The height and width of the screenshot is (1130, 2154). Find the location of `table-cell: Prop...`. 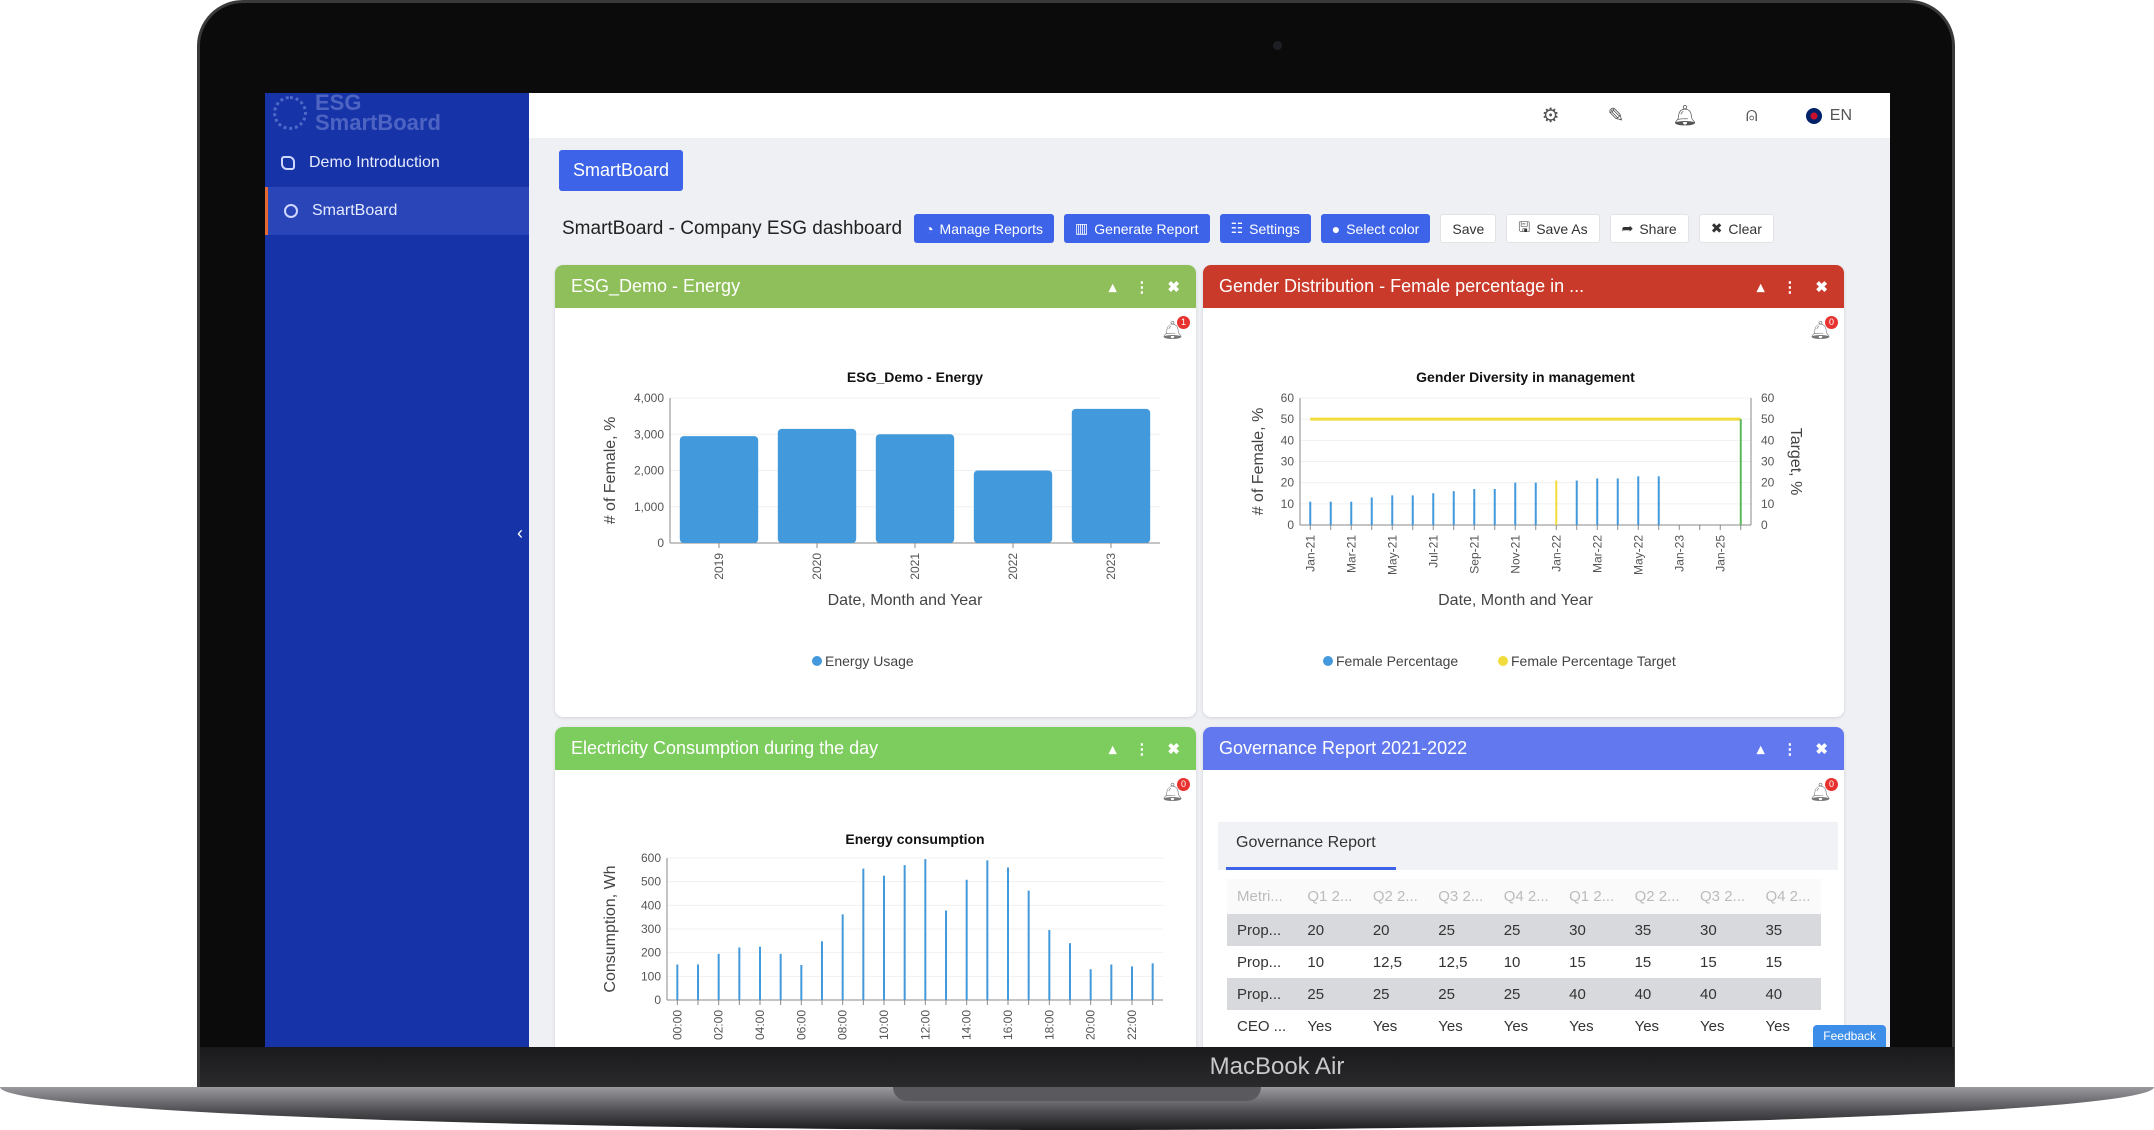

table-cell: Prop... is located at coordinates (1262, 930).